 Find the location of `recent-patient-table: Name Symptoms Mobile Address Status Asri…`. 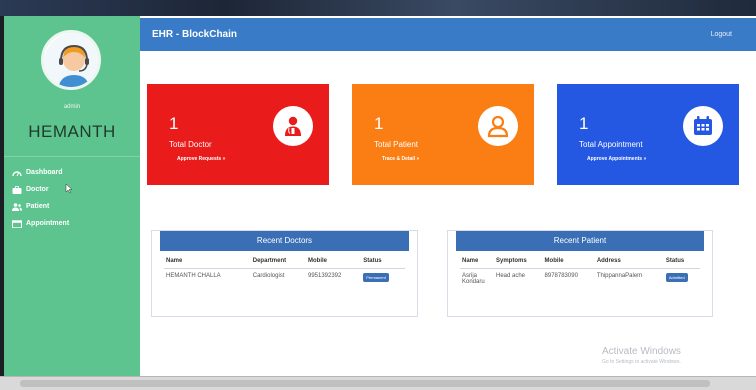

recent-patient-table: Name Symptoms Mobile Address Status Asri… is located at coordinates (580, 272).